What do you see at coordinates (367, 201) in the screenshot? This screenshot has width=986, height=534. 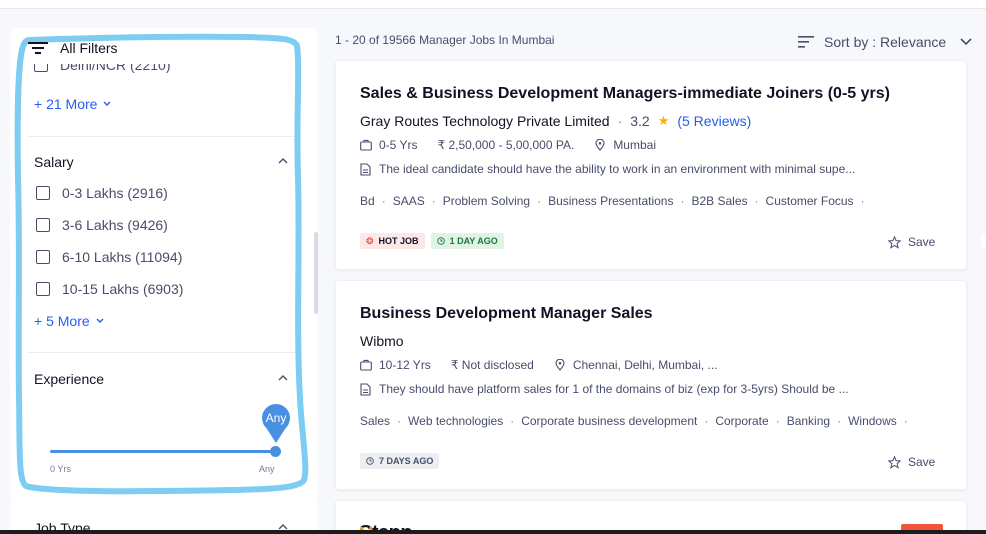 I see `skill-tag: Bd` at bounding box center [367, 201].